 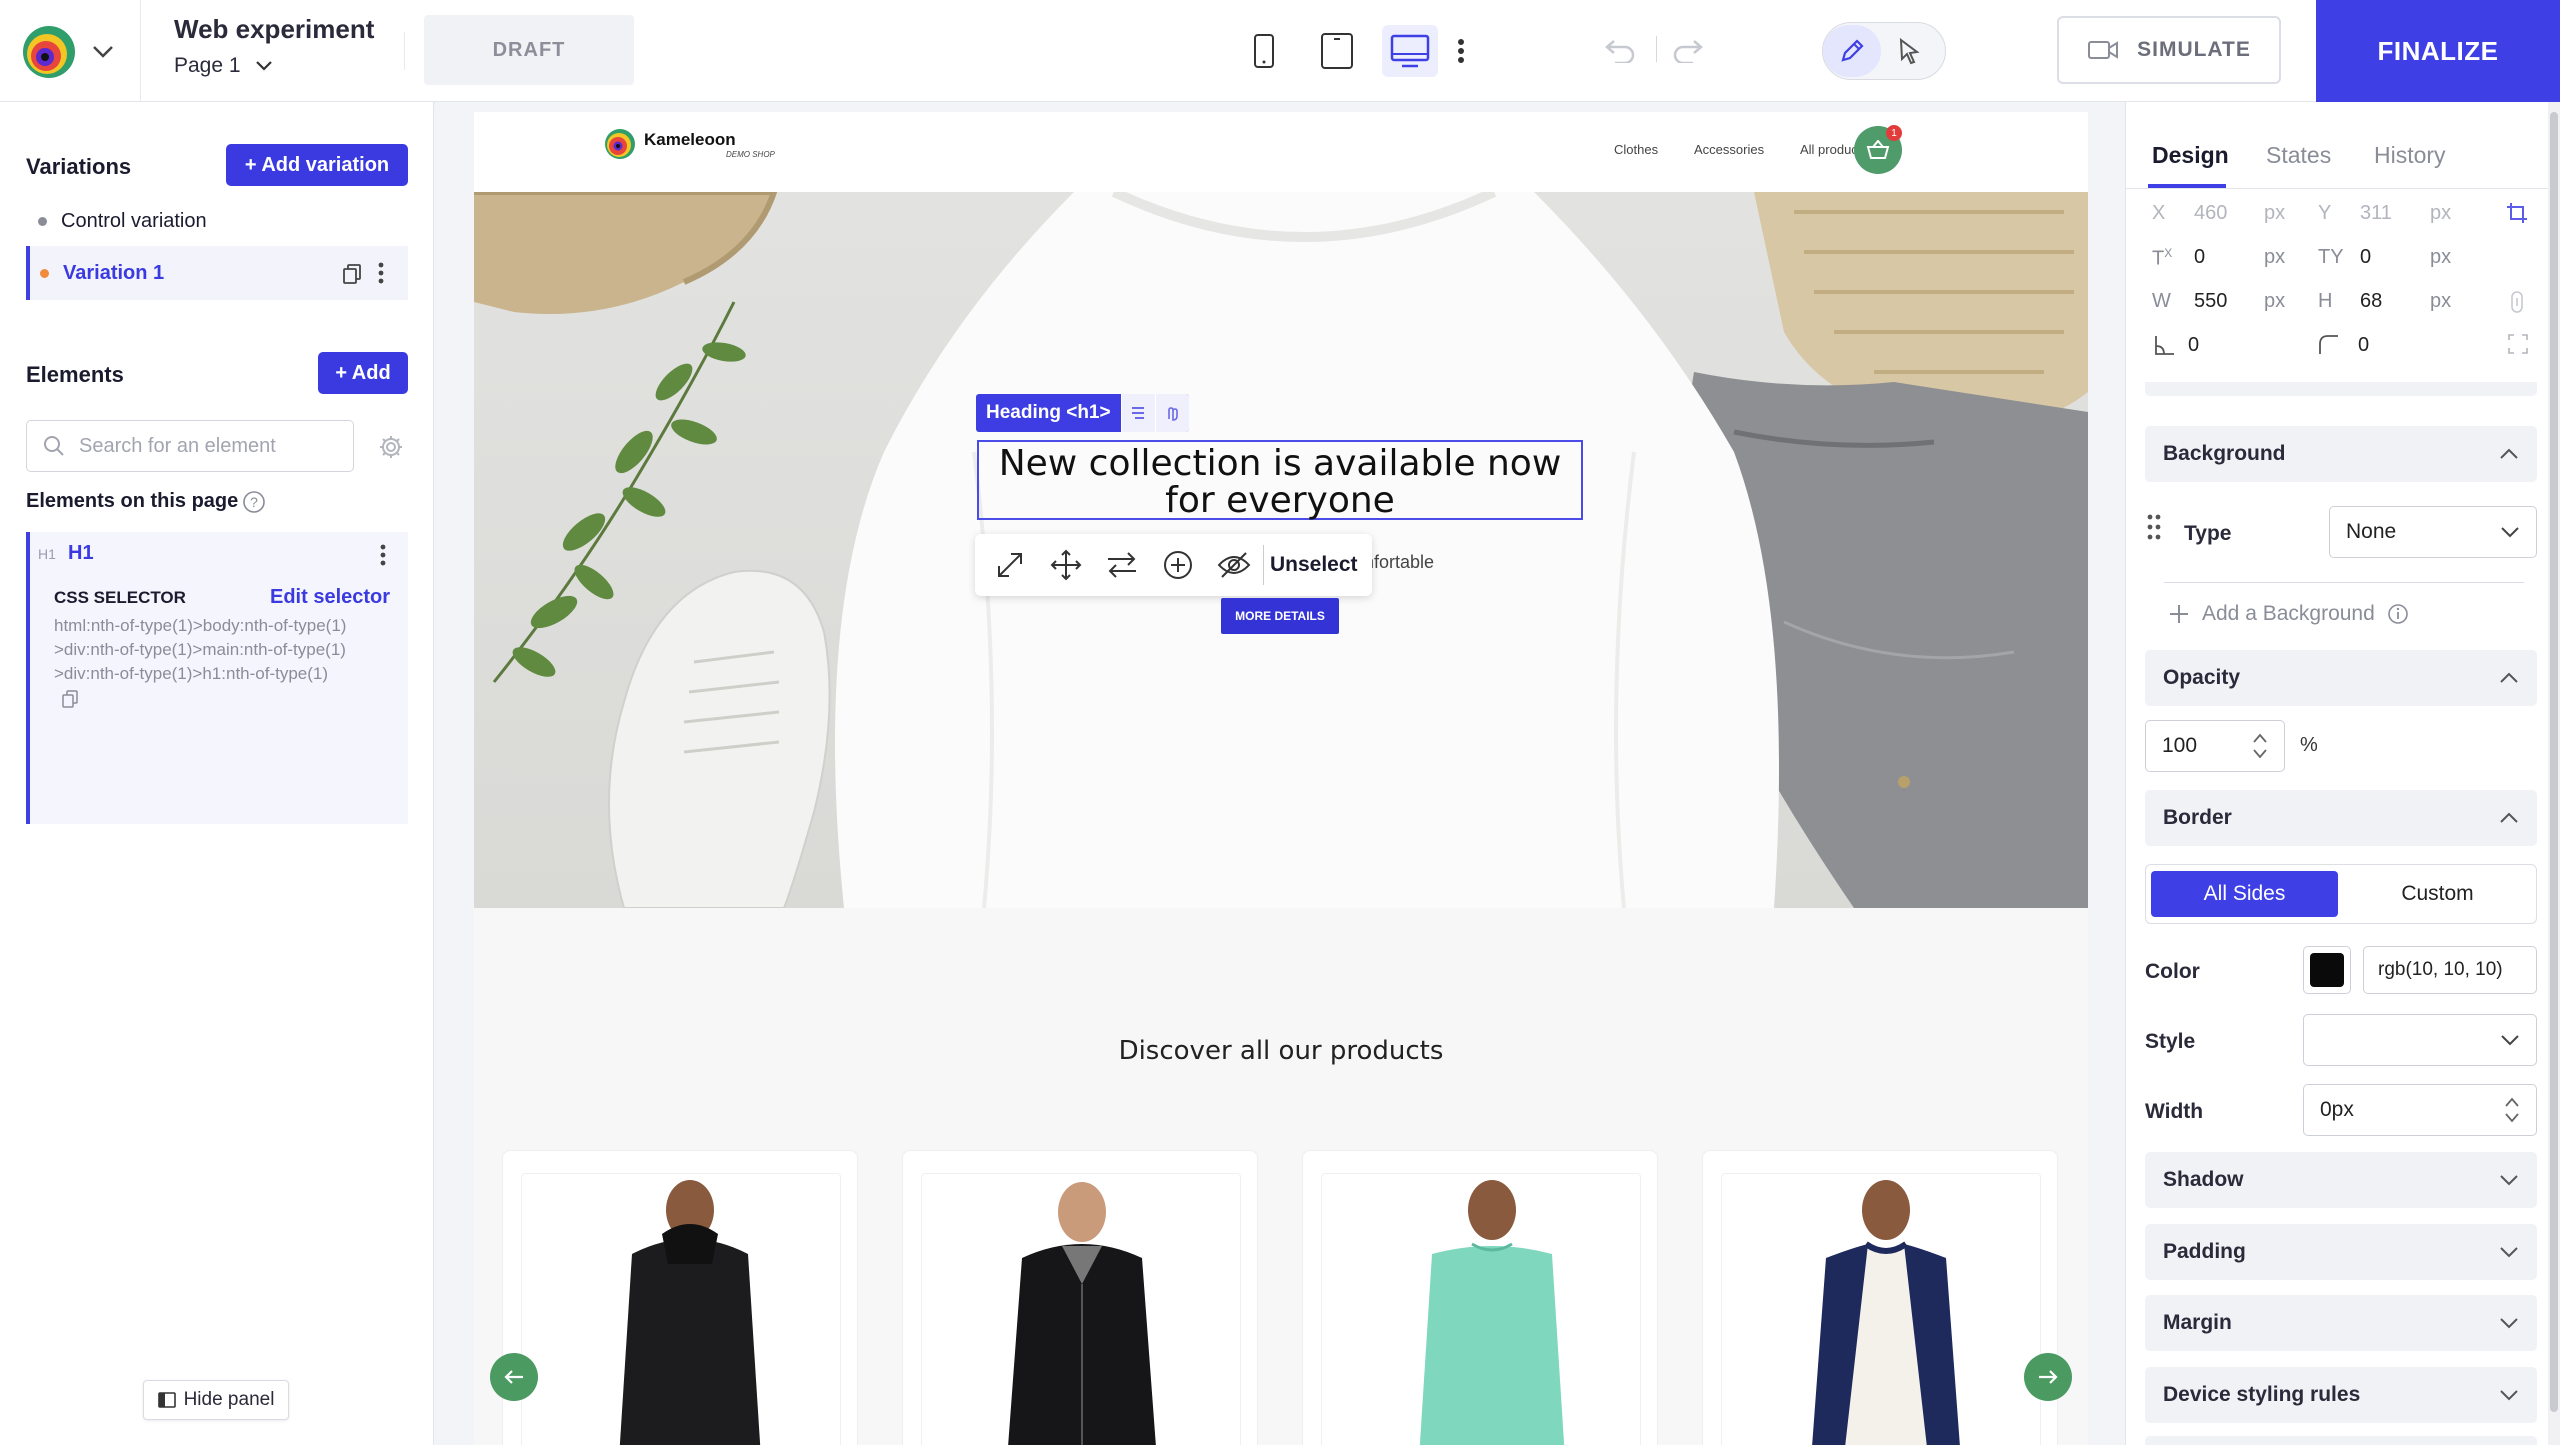 I want to click on corner-radius-input: 0, so click(x=2363, y=345).